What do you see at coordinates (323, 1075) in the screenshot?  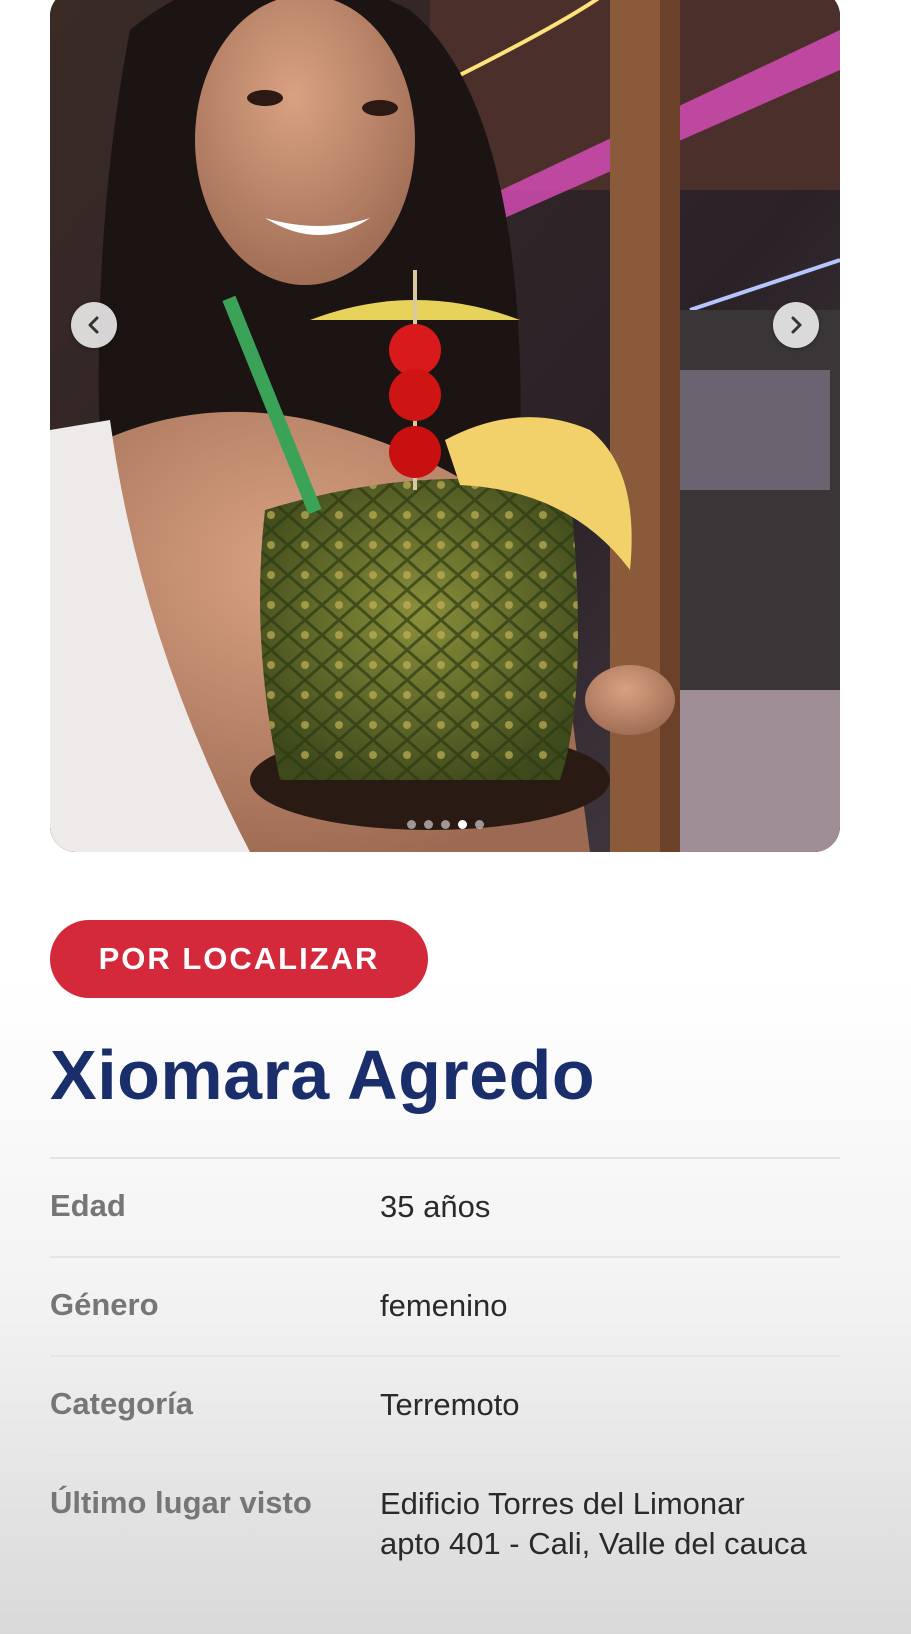 I see `person-name: Xiomara Agredo` at bounding box center [323, 1075].